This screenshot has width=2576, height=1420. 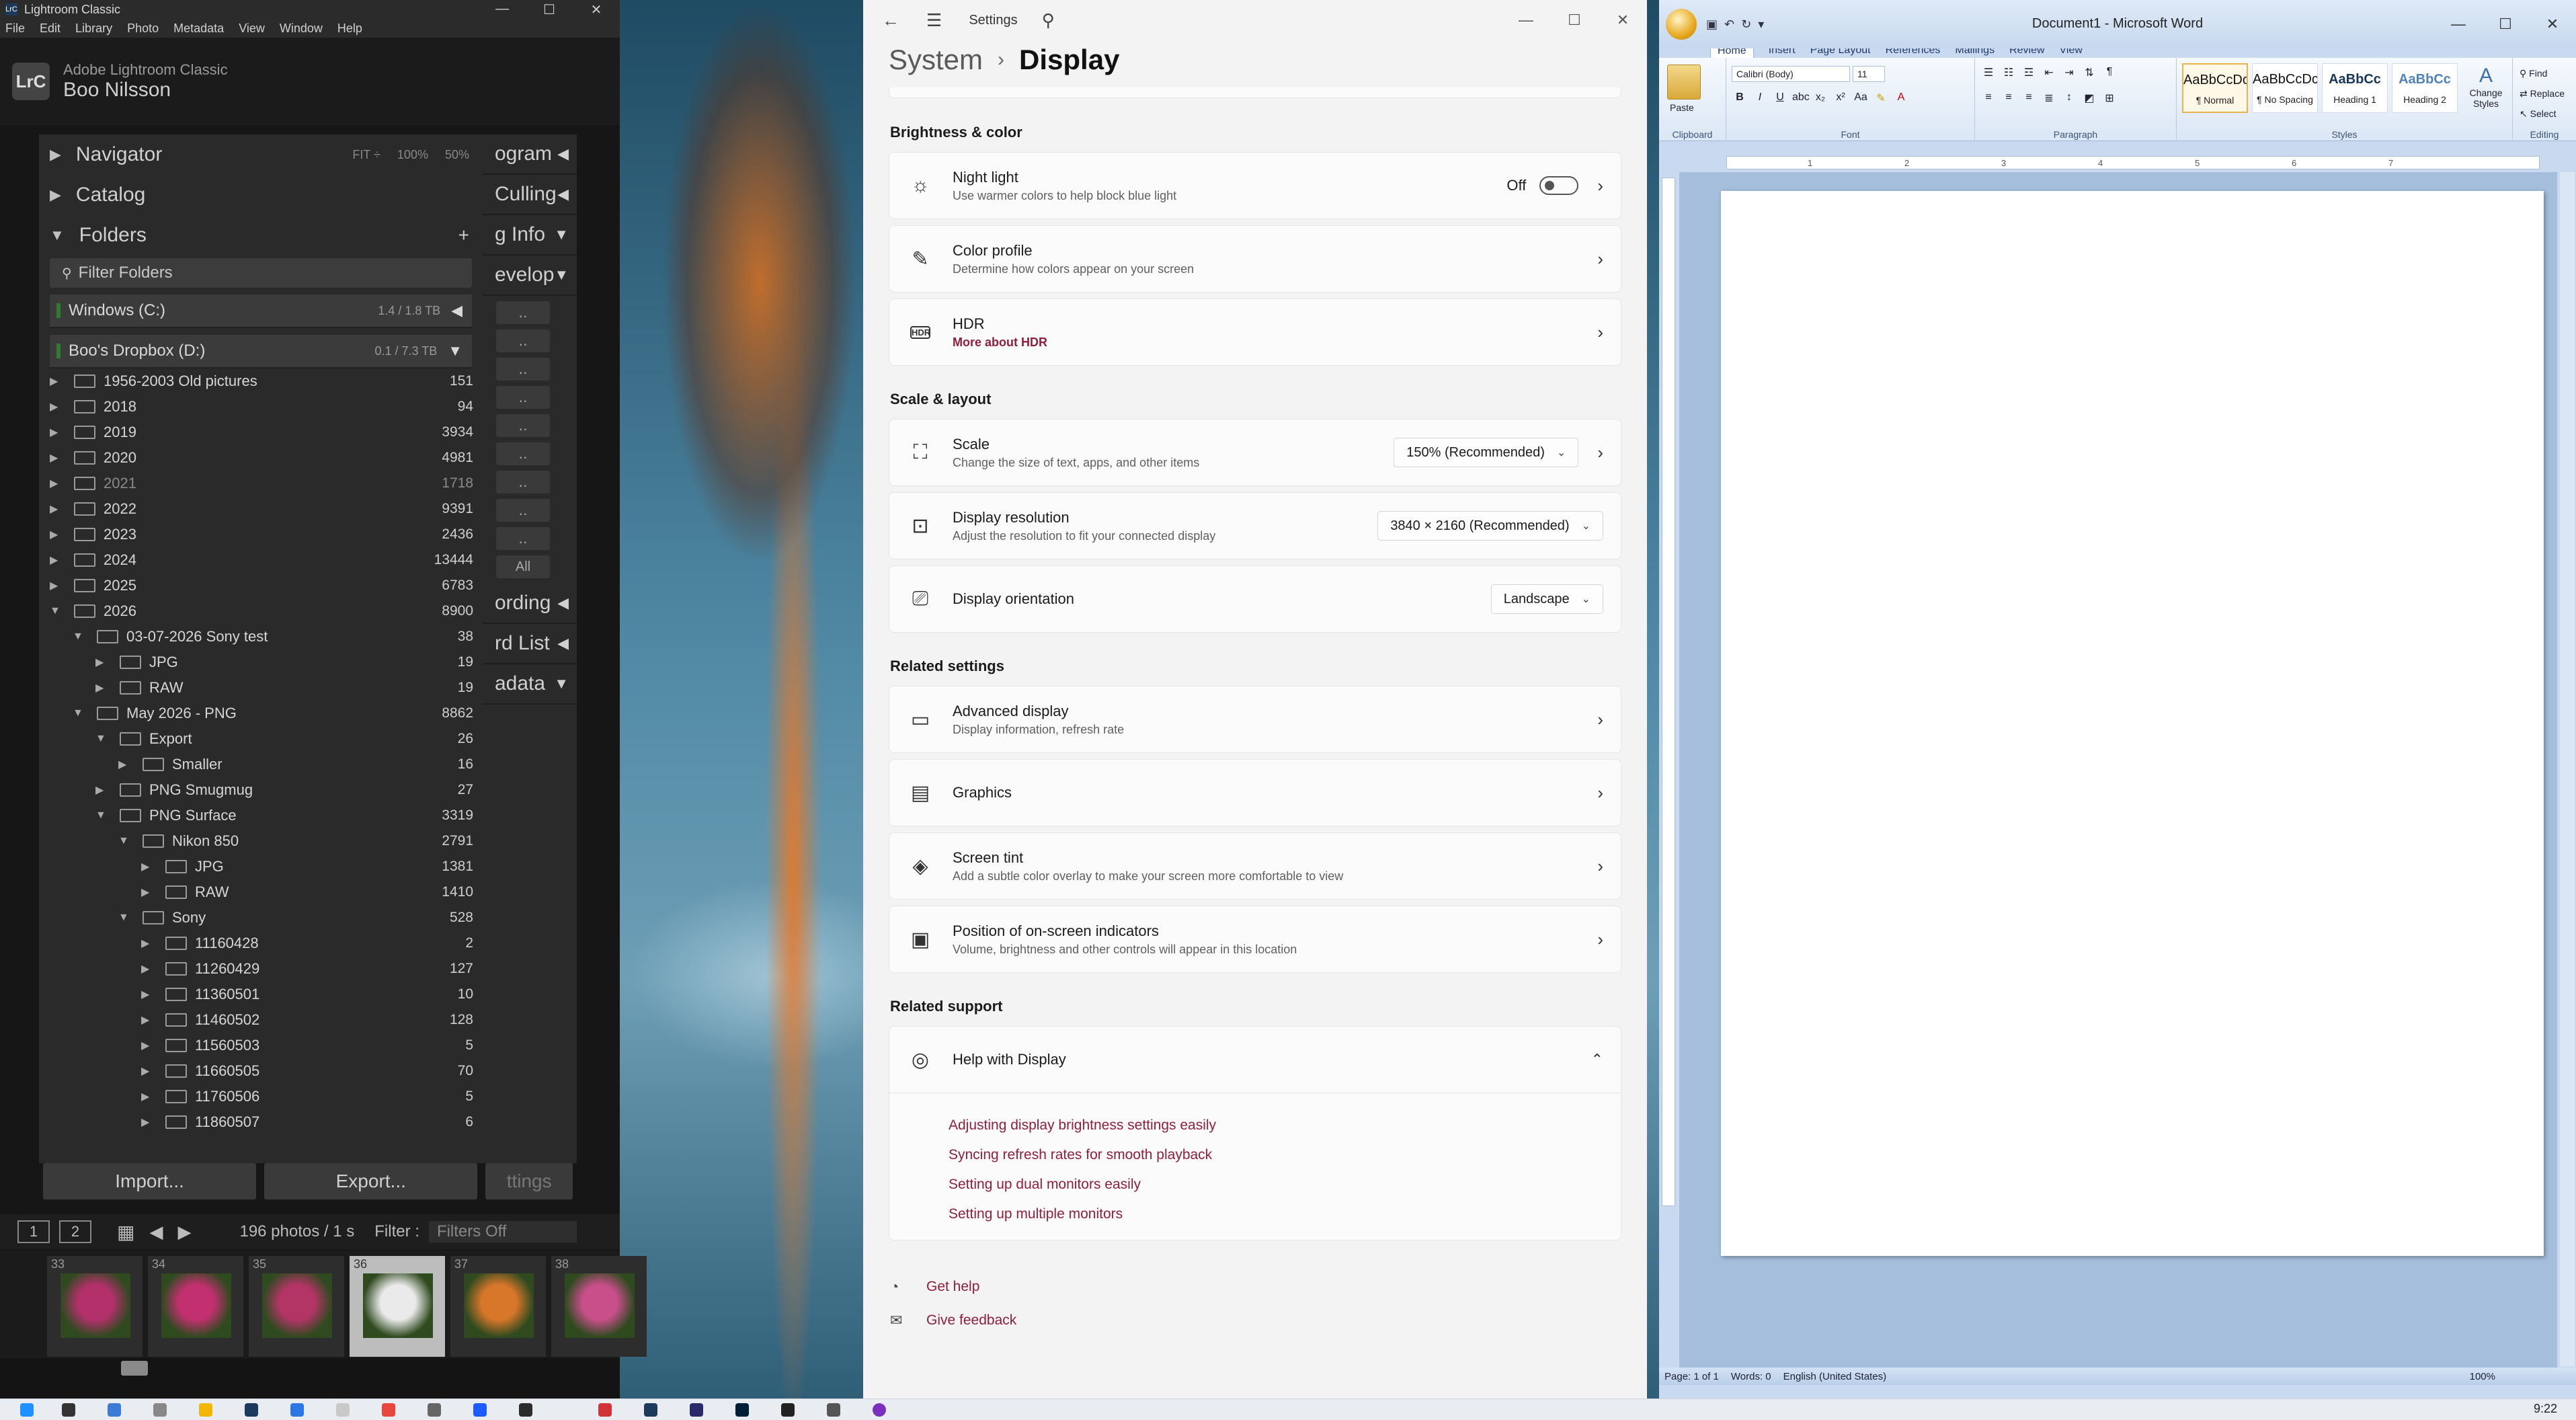 What do you see at coordinates (261, 867) in the screenshot?
I see `folder-row: ▶ JPG 1381` at bounding box center [261, 867].